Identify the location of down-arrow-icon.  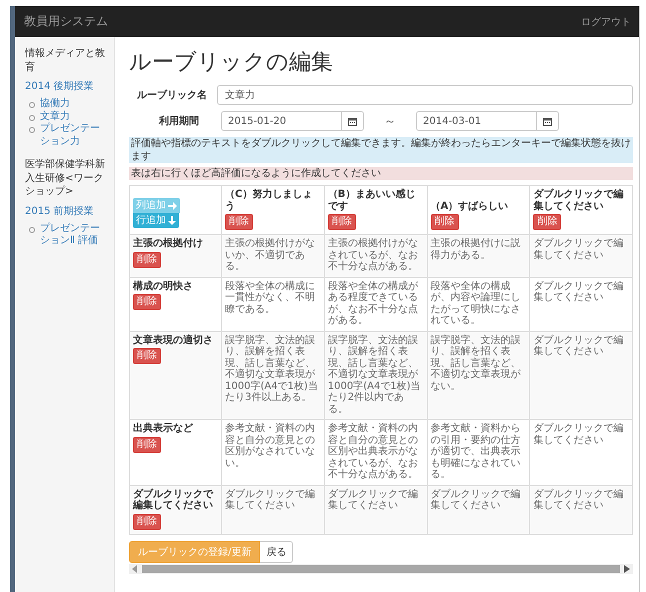
(172, 220).